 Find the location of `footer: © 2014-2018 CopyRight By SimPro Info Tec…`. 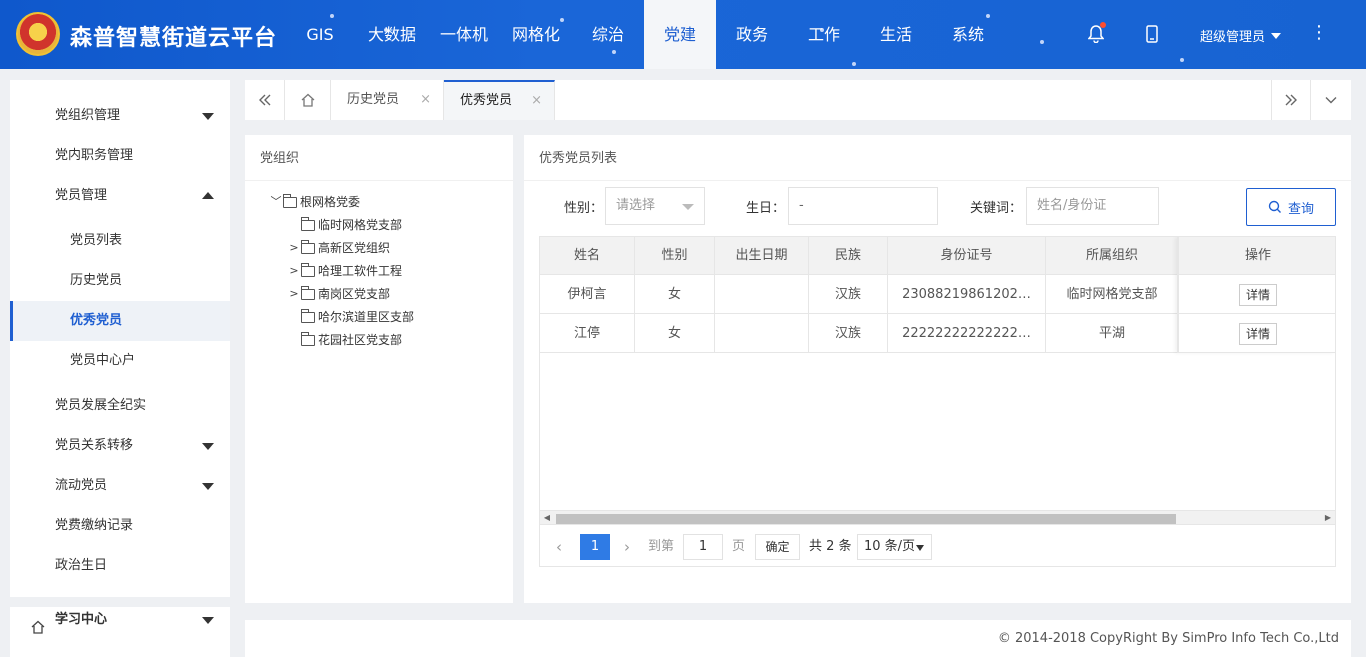

footer: © 2014-2018 CopyRight By SimPro Info Tec… is located at coordinates (798, 638).